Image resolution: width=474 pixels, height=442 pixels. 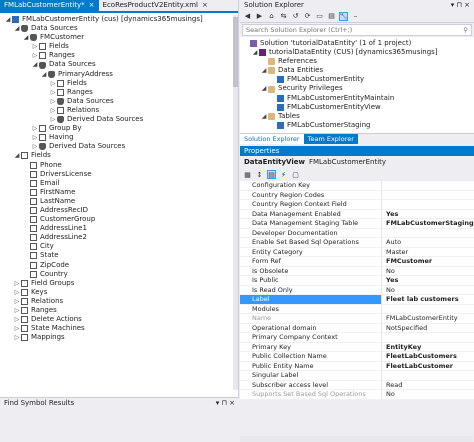 What do you see at coordinates (357, 347) in the screenshot?
I see `property-row: Primary Key EntityKey` at bounding box center [357, 347].